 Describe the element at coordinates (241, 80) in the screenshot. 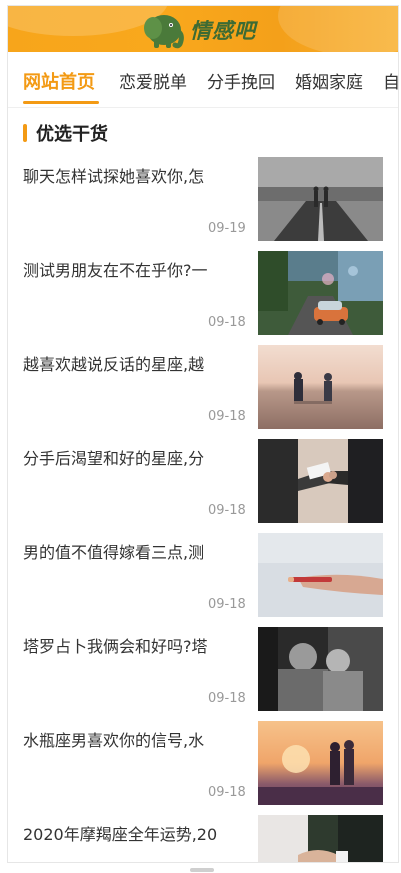

I see `tab-breakup: 分手挽回` at that location.